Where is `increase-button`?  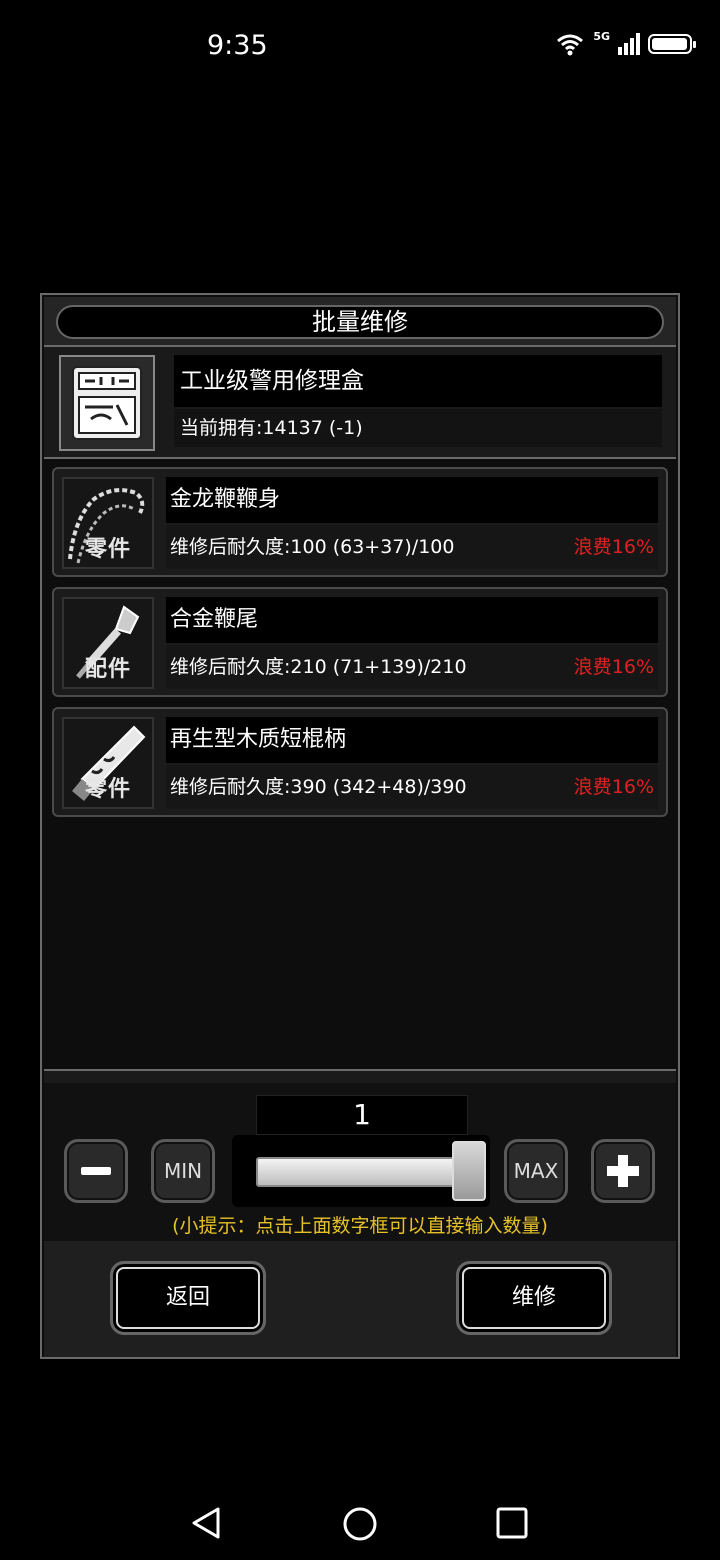 increase-button is located at coordinates (623, 1171).